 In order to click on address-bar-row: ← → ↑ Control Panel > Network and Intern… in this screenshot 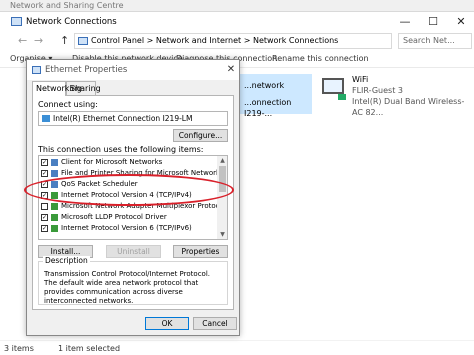, I will do `click(237, 41)`.